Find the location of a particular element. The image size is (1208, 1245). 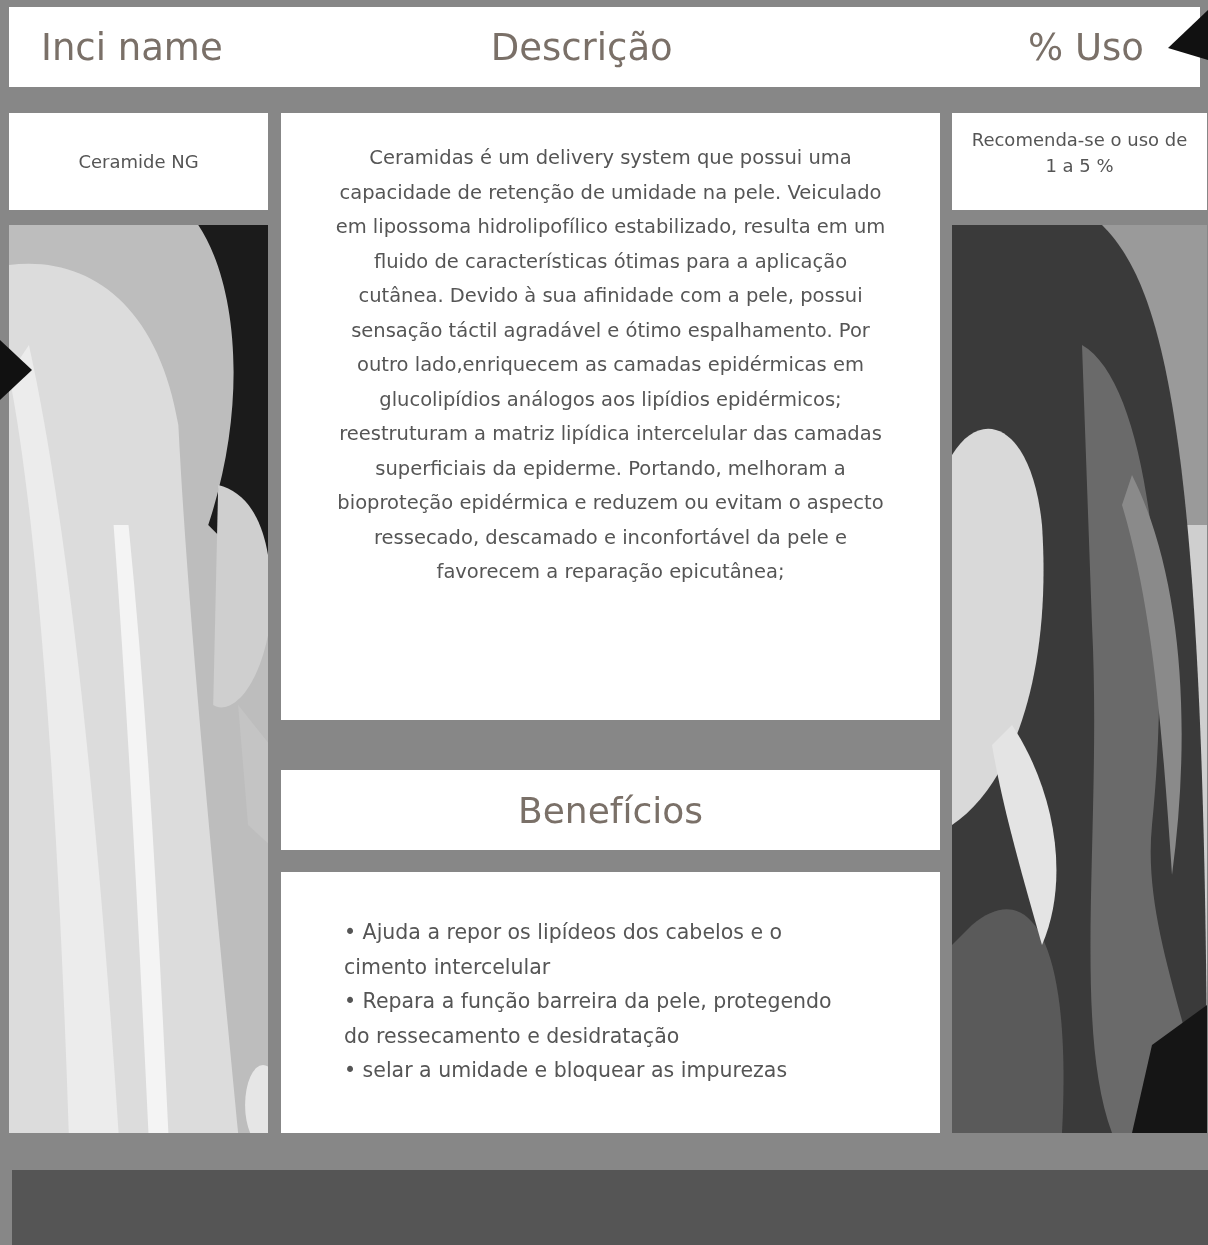

section-title: Benefícios is located at coordinates (610, 810).